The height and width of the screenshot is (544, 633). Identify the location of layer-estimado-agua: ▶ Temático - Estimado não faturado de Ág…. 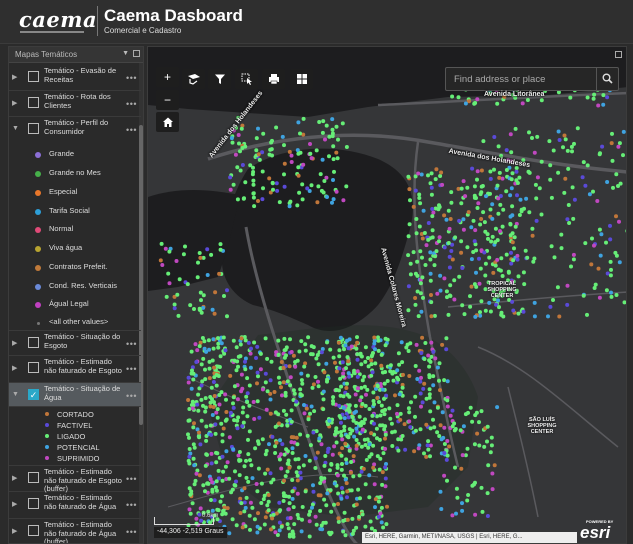
(75, 505).